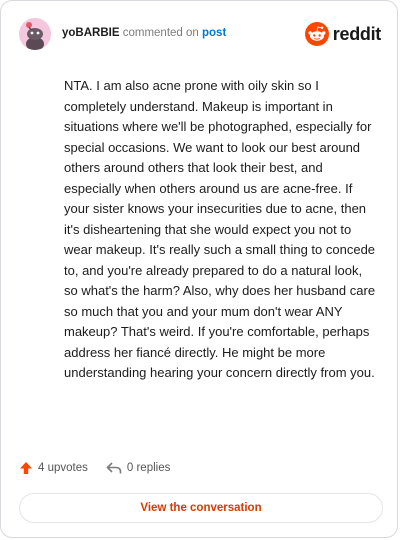 The height and width of the screenshot is (540, 400). Describe the element at coordinates (103, 468) in the screenshot. I see `comment-actions: 4 upvotes 0 replies` at that location.